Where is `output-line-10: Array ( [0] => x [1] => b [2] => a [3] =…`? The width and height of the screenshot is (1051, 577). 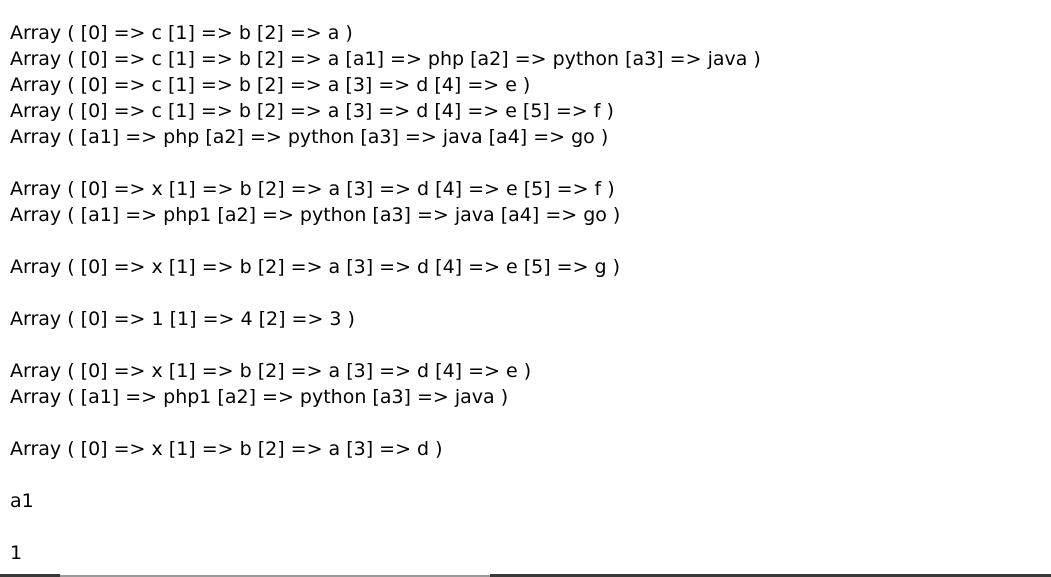 output-line-10: Array ( [0] => x [1] => b [2] => a [3] =… is located at coordinates (271, 371).